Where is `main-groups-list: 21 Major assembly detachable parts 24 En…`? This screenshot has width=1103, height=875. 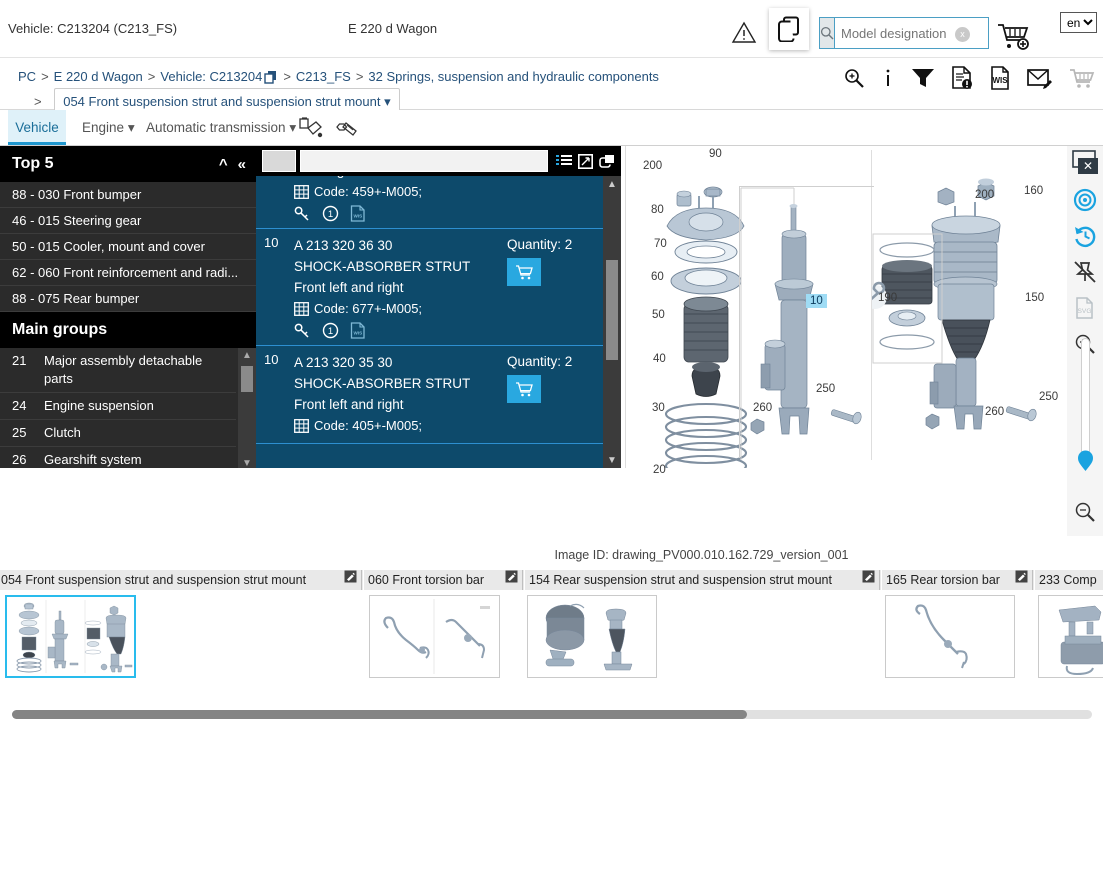
main-groups-list: 21 Major assembly detachable parts 24 En… is located at coordinates (128, 408).